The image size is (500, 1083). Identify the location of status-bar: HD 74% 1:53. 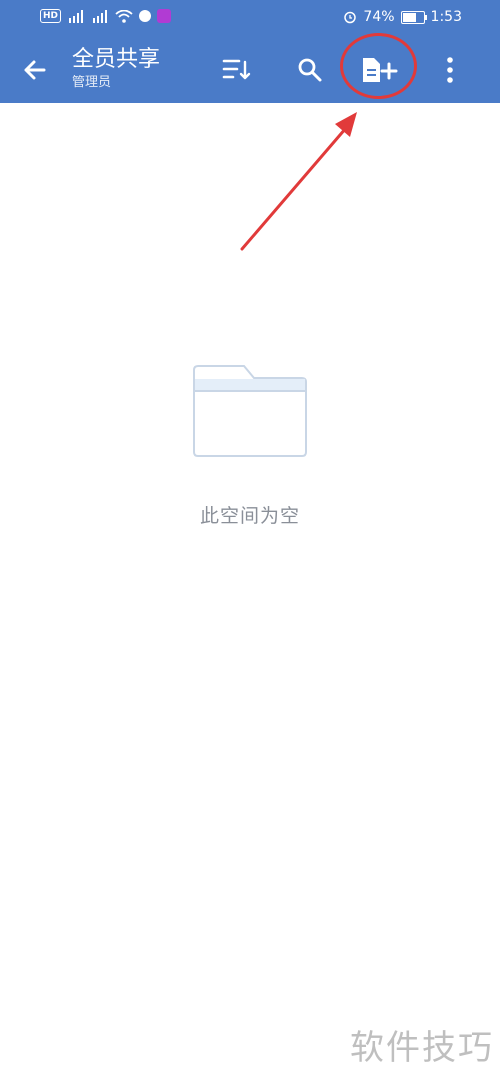
(250, 18).